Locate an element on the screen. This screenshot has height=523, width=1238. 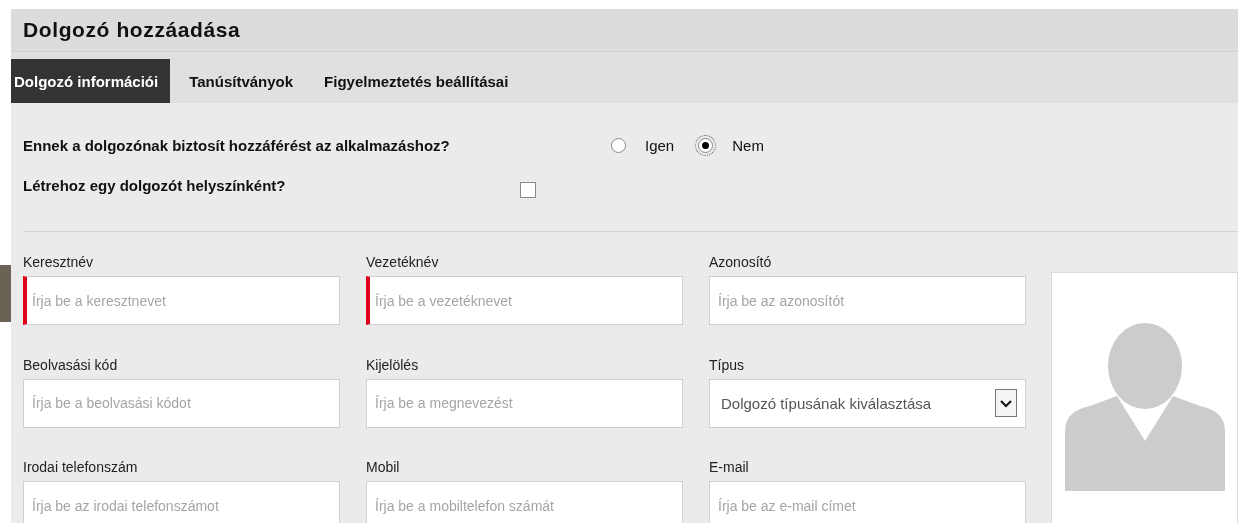
radio-label: Nem is located at coordinates (748, 145).